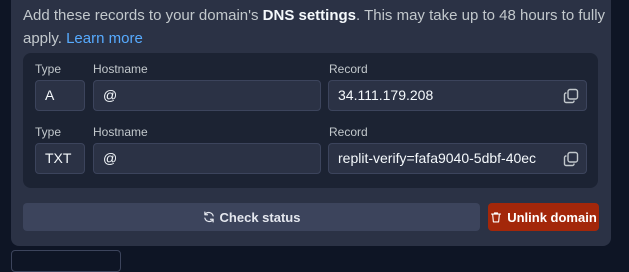  Describe the element at coordinates (143, 15) in the screenshot. I see `intro-prefix: Add these records to your domain's` at that location.